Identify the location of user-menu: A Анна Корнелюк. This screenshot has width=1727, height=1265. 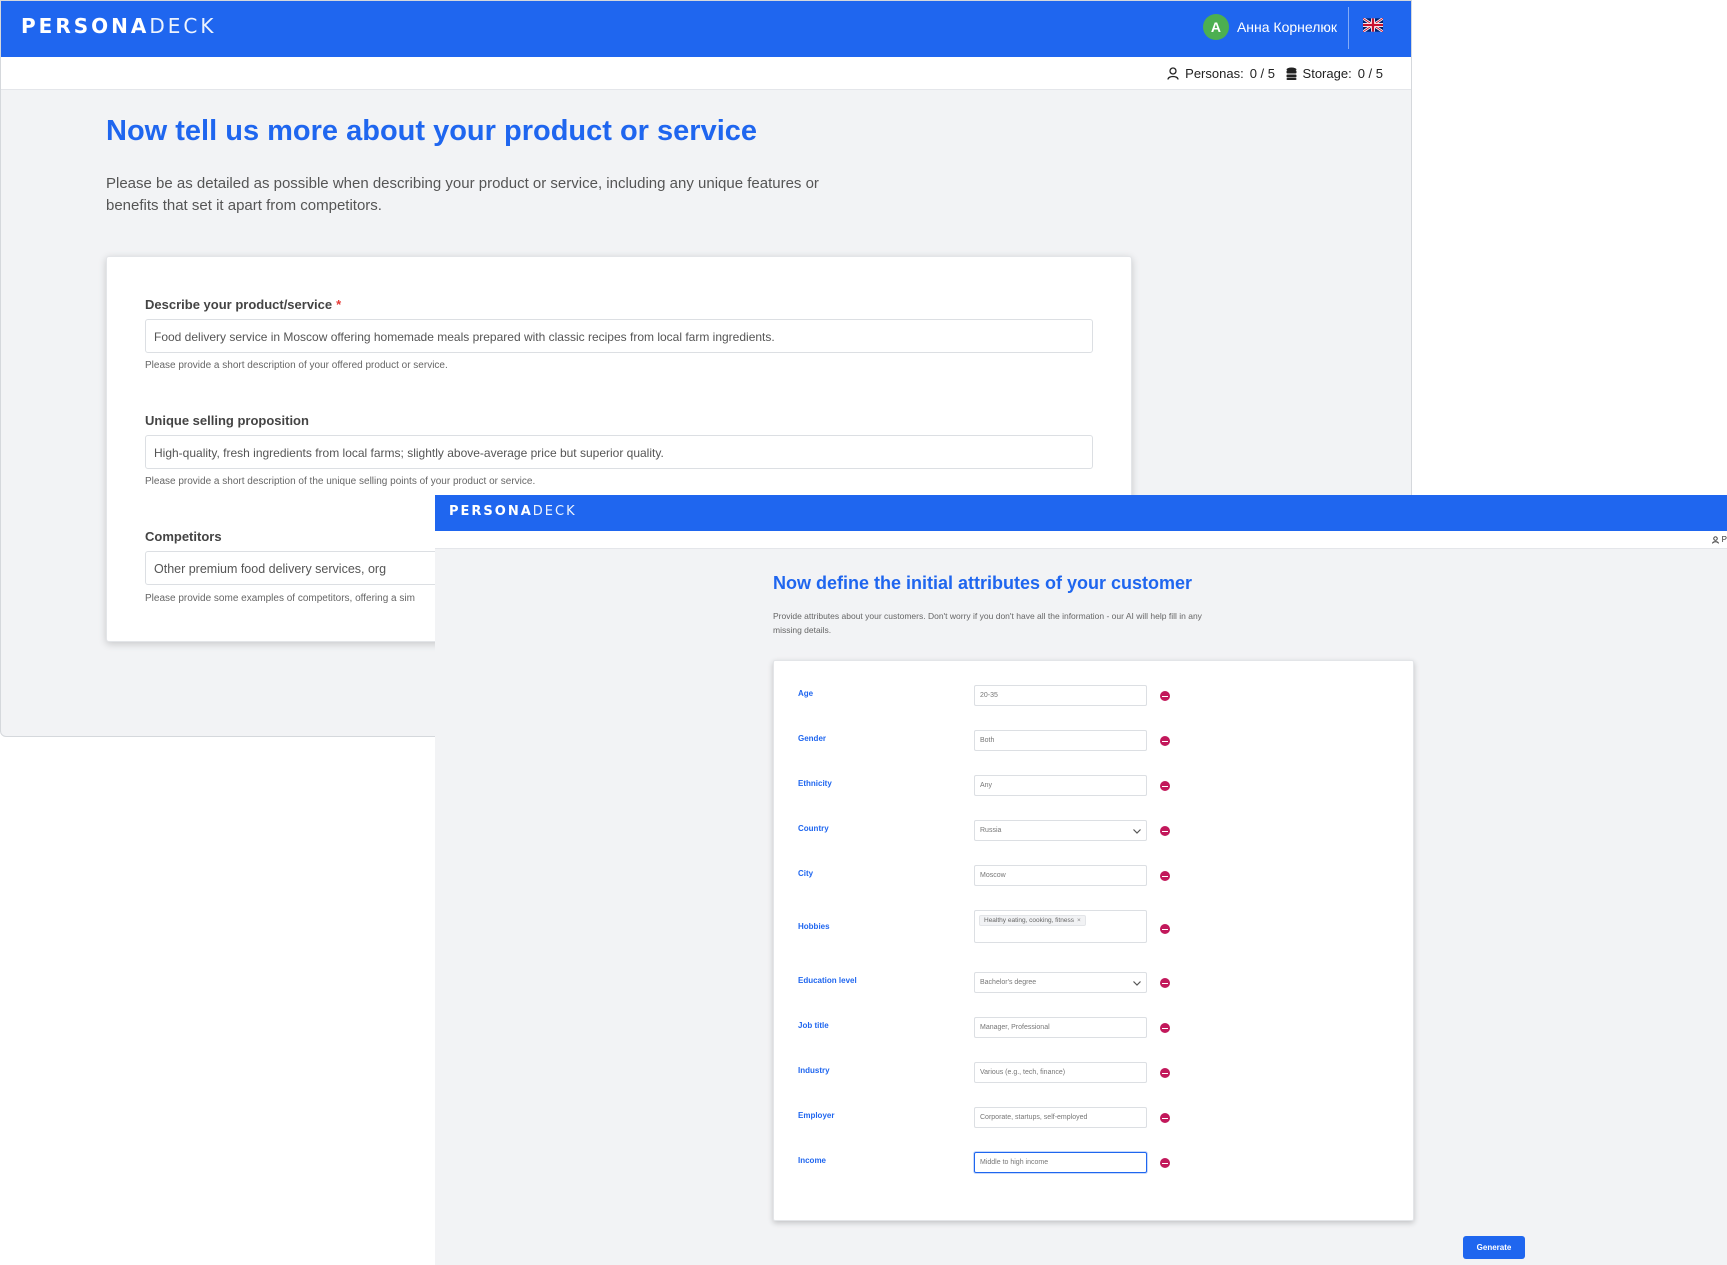
(1269, 27).